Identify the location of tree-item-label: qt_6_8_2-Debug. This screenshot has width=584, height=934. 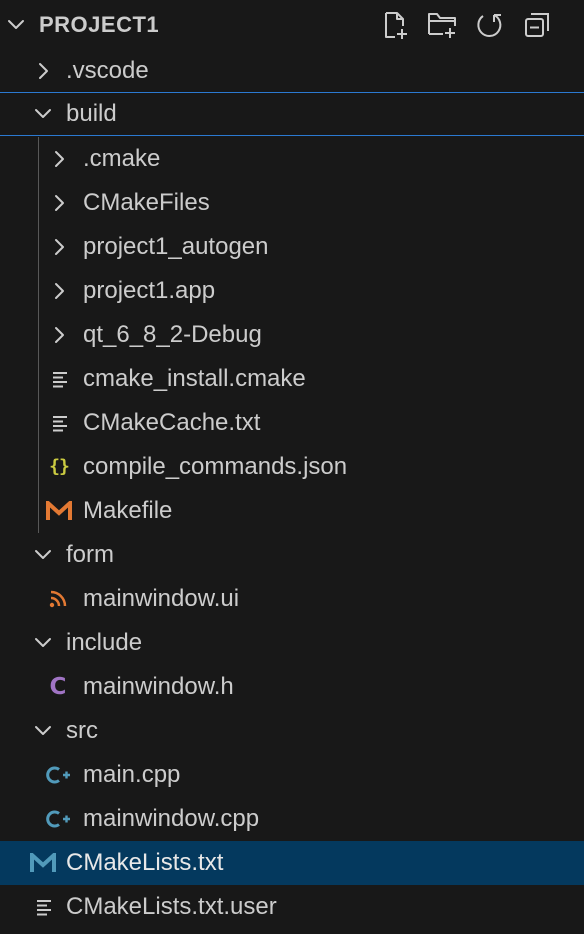
(172, 334).